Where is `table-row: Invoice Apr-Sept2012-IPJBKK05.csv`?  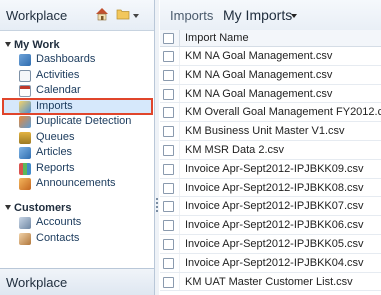
table-row: Invoice Apr-Sept2012-IPJBKK05.csv is located at coordinates (270, 244).